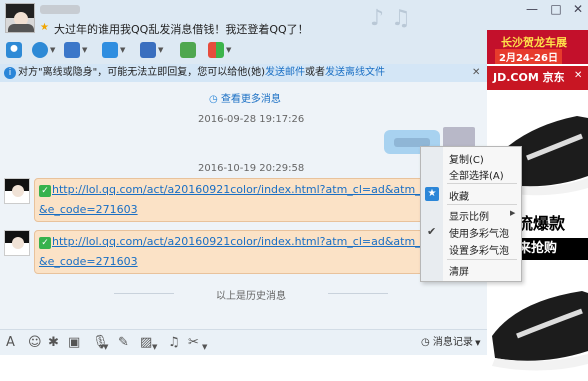  I want to click on emoji-icon: ☺, so click(35, 343).